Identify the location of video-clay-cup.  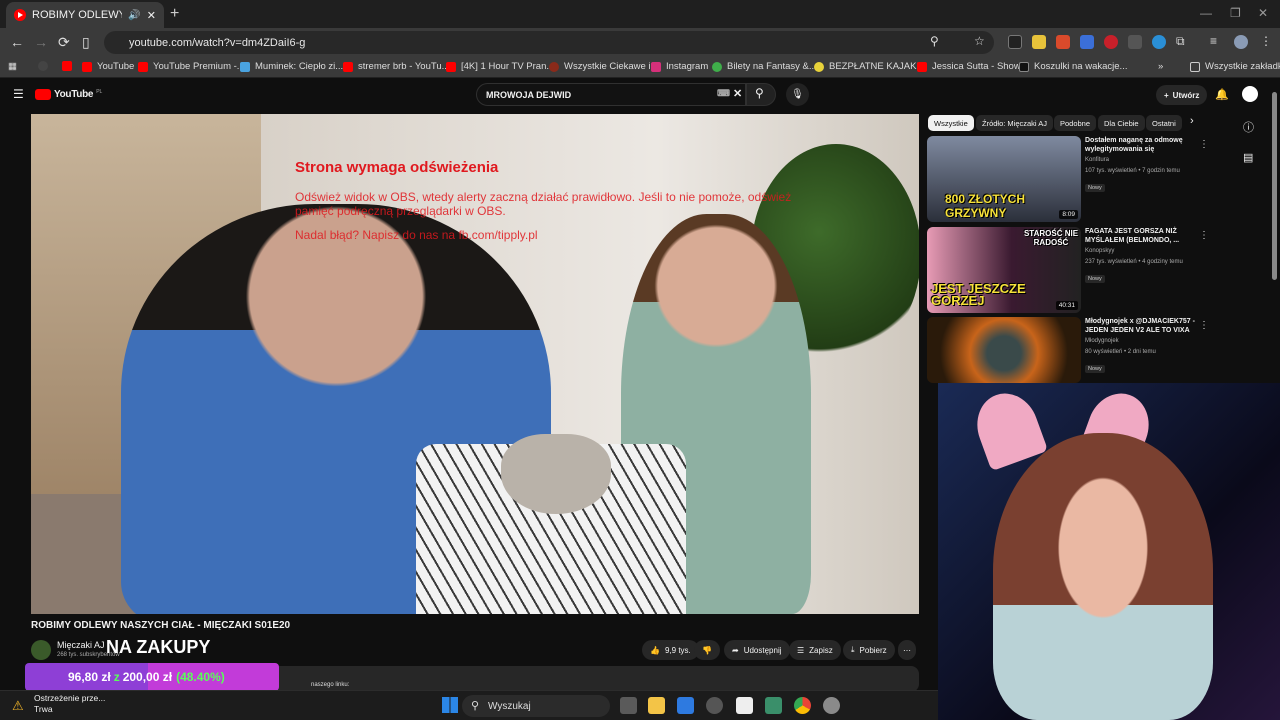
(556, 474).